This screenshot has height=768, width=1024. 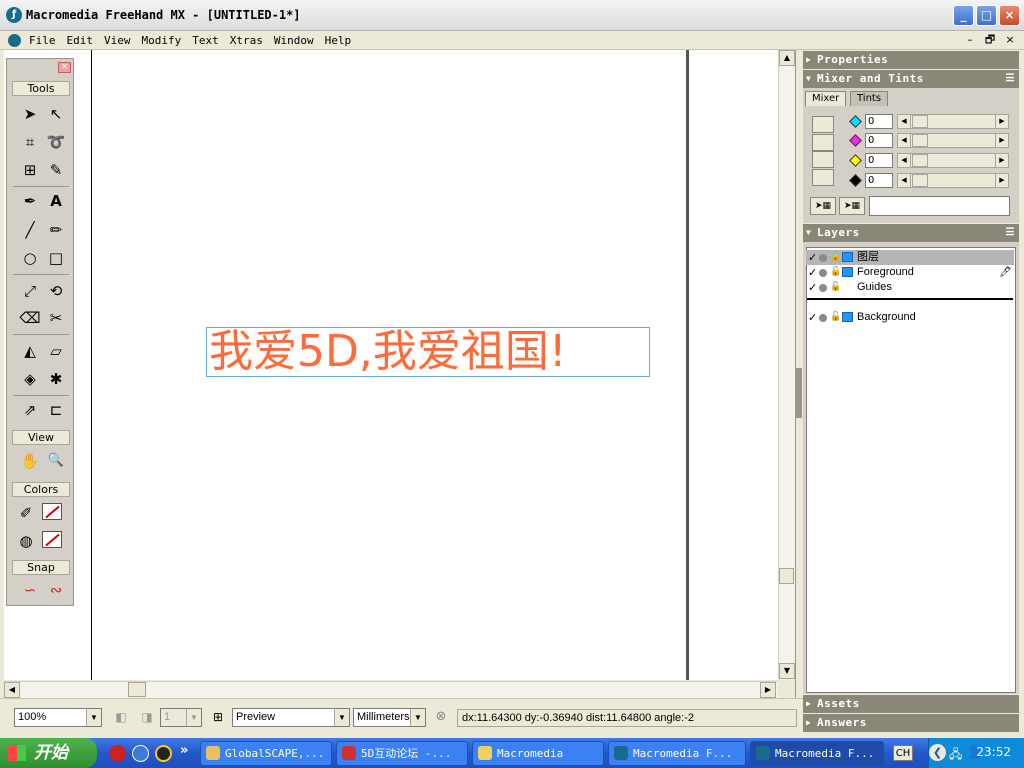 I want to click on blend-tool-icon: ✱, so click(x=56, y=379).